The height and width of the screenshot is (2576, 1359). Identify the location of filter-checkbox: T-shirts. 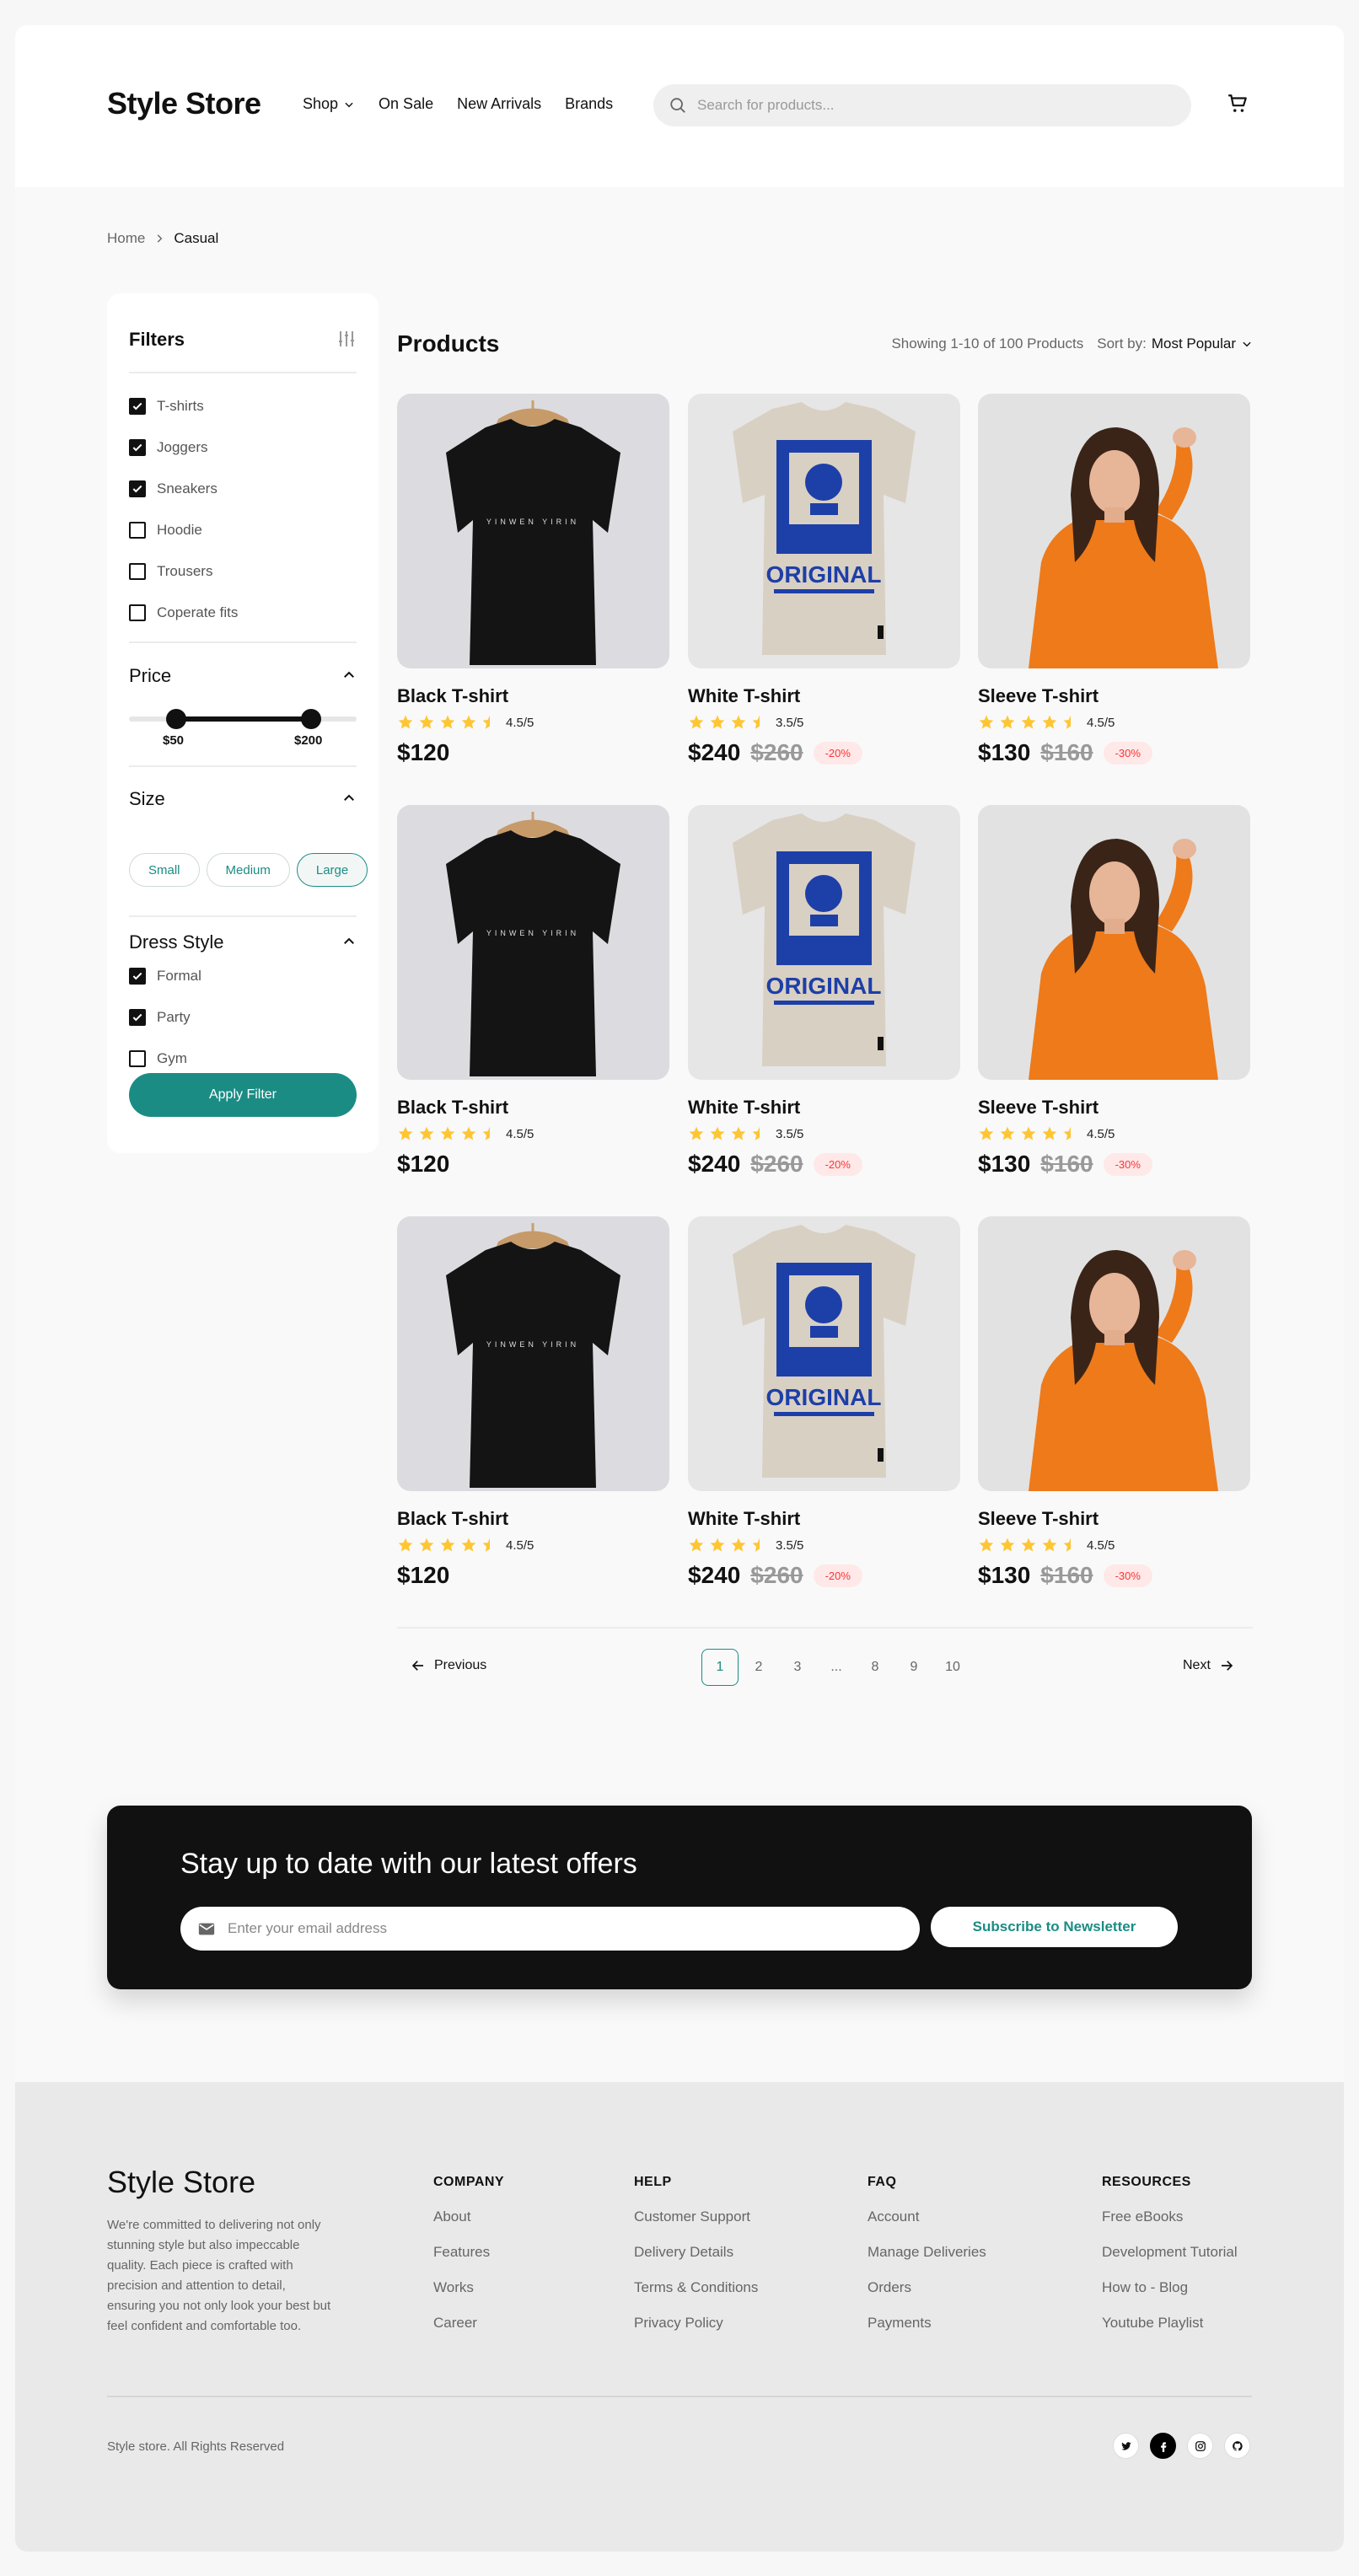
(166, 406).